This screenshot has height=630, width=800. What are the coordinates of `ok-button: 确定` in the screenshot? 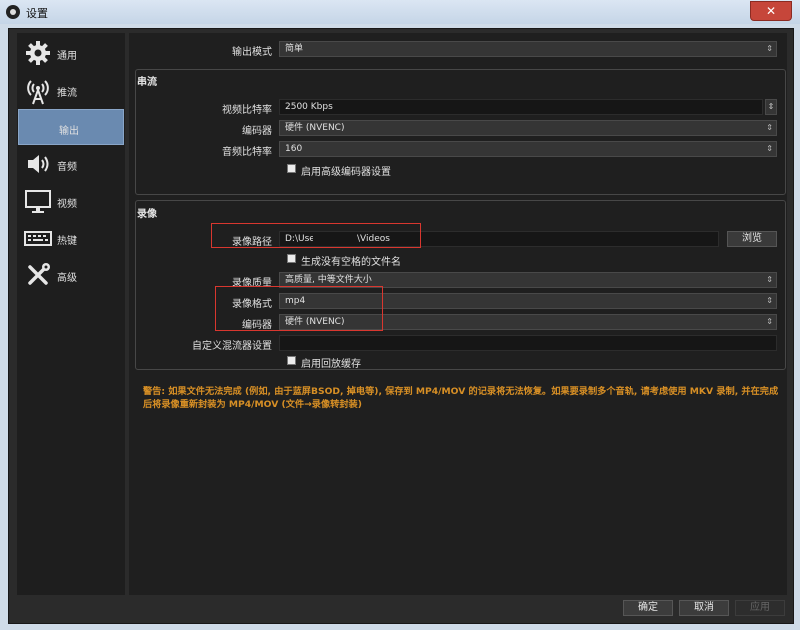 It's located at (648, 608).